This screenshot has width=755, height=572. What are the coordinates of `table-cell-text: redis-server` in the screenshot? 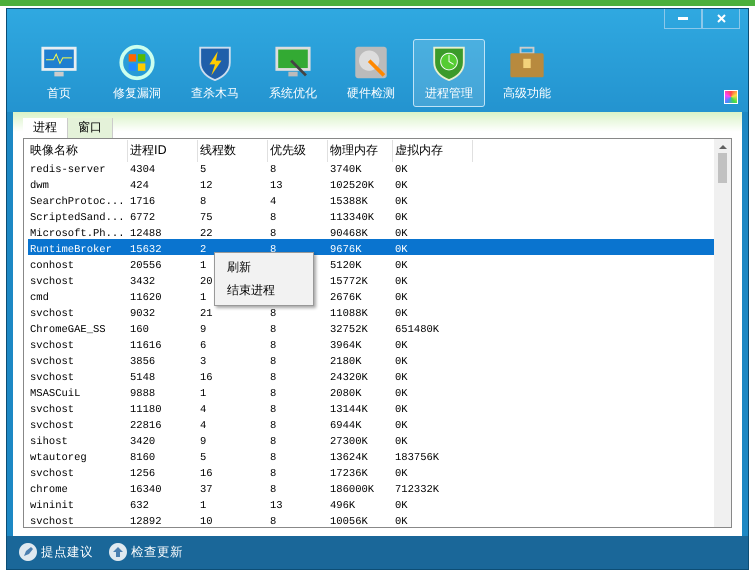 It's located at (67, 170).